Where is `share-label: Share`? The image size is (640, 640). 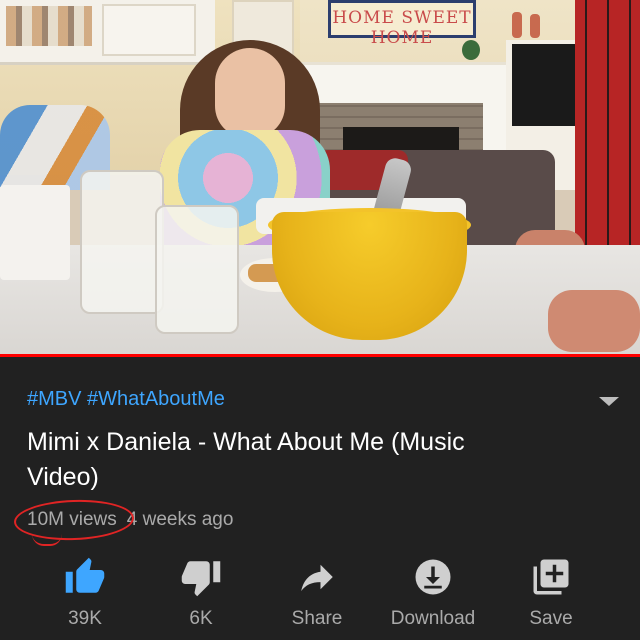
share-label: Share is located at coordinates (317, 618).